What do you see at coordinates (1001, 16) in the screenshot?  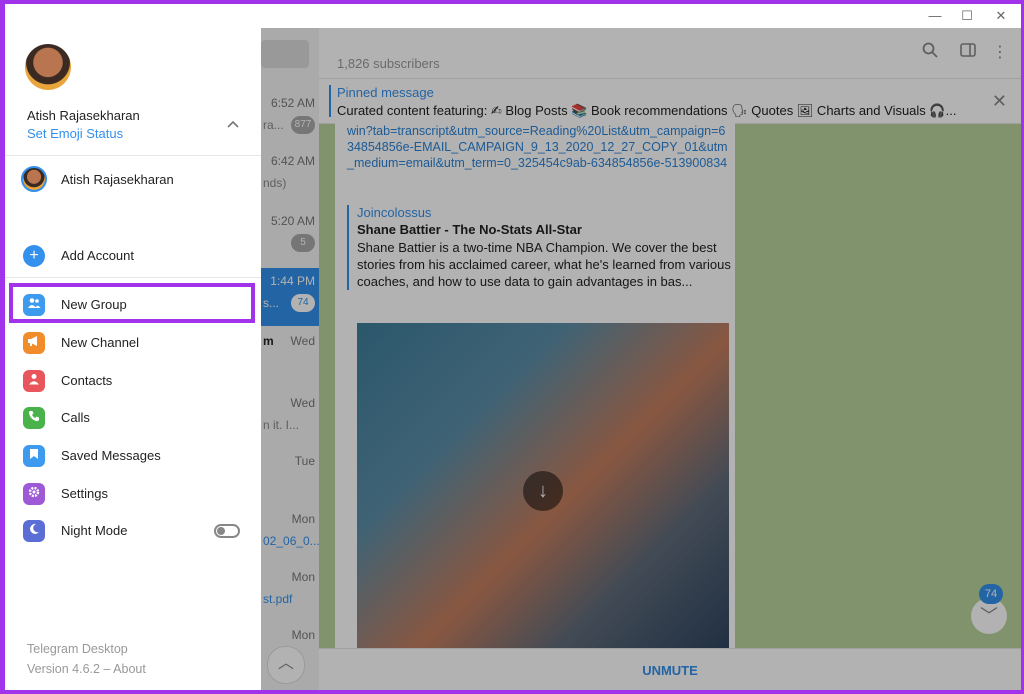 I see `close-window-button: ✕` at bounding box center [1001, 16].